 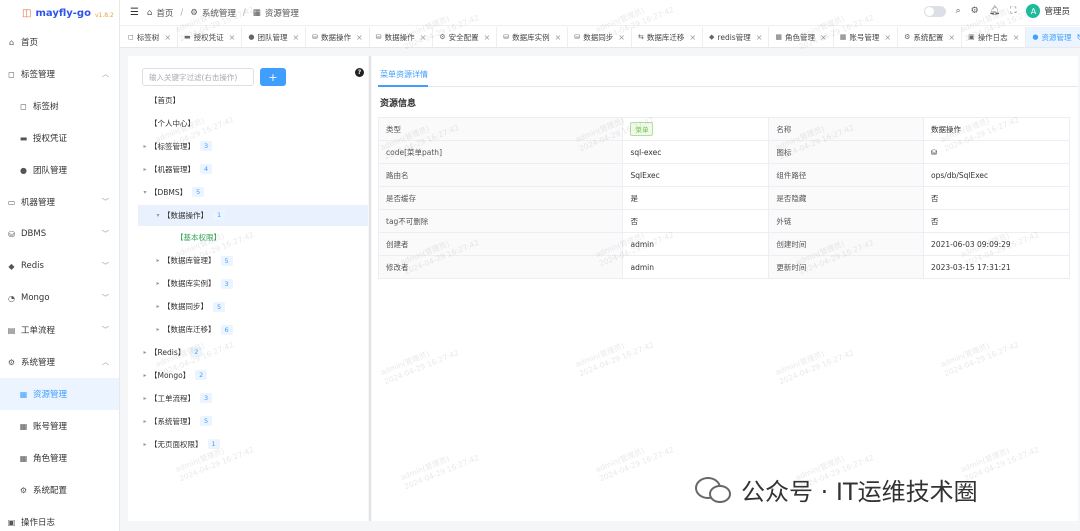 I want to click on tab-14: ●资源管理 ↻, so click(x=1053, y=37).